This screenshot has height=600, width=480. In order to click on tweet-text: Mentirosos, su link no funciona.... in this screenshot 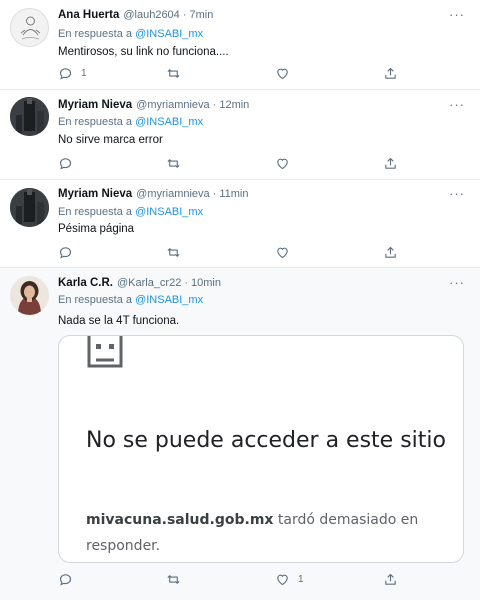, I will do `click(143, 52)`.